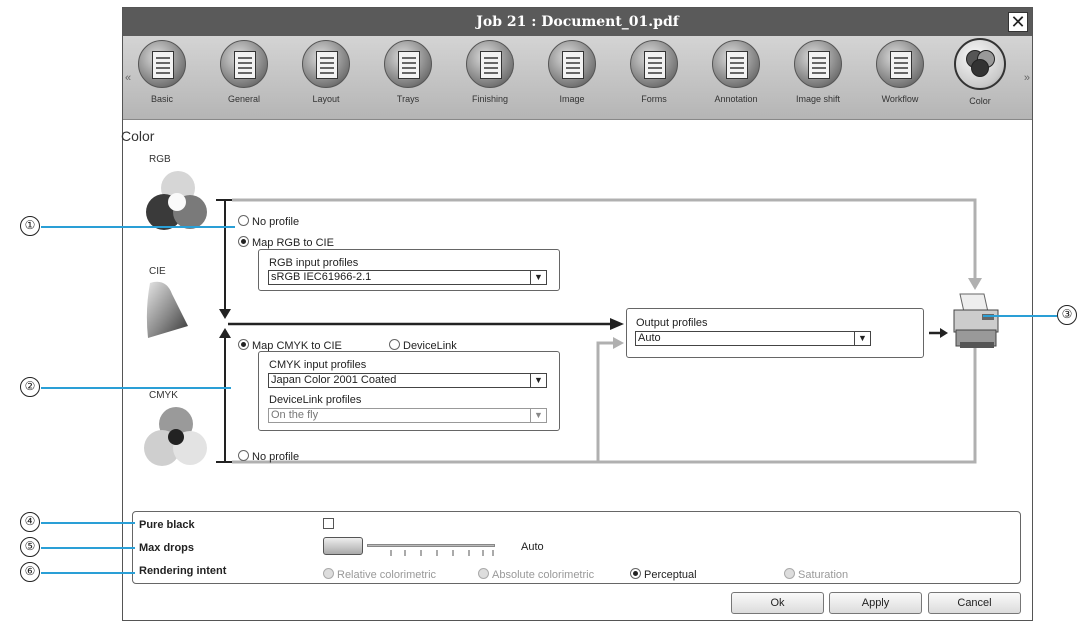 The height and width of the screenshot is (621, 1080). What do you see at coordinates (407, 380) in the screenshot?
I see `cmyk-input-select: Japan Color 2001 Coated ▼` at bounding box center [407, 380].